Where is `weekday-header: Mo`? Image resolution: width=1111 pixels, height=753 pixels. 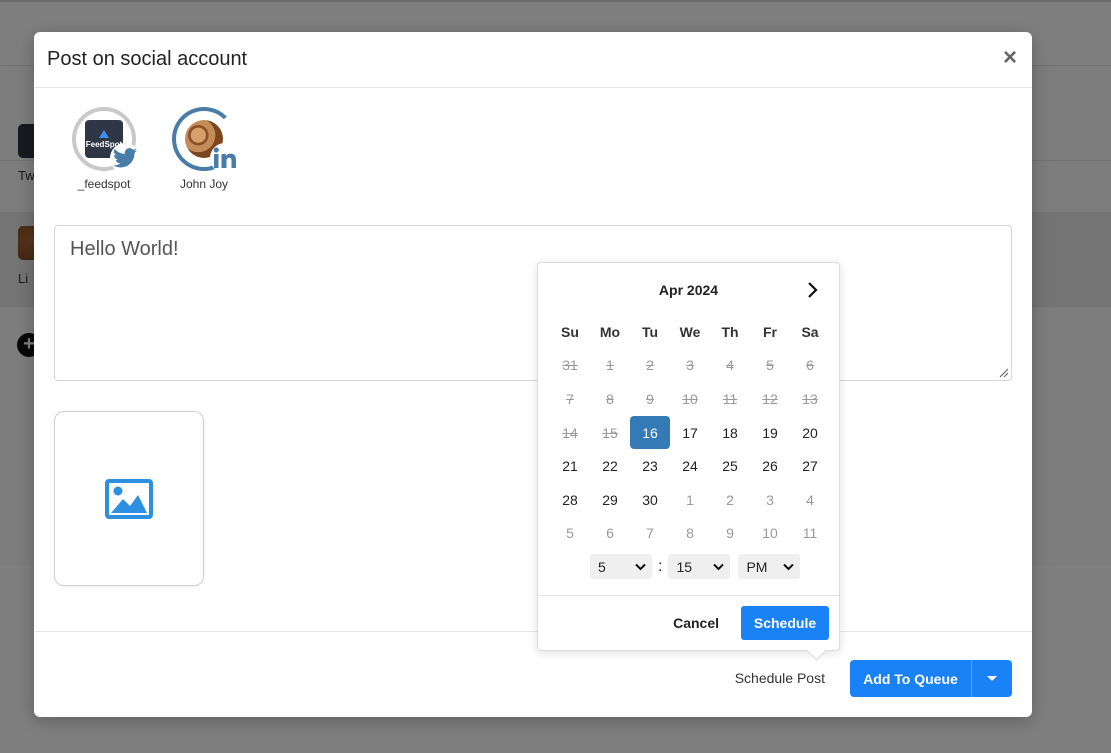 weekday-header: Mo is located at coordinates (610, 331).